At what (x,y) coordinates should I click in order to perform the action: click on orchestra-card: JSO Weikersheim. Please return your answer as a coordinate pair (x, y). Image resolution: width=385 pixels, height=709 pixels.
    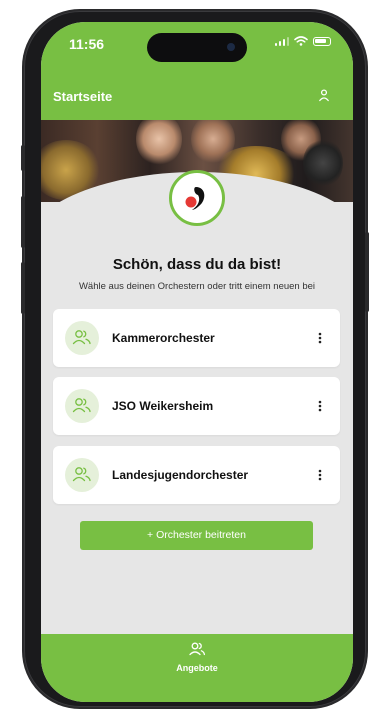
    Looking at the image, I should click on (196, 406).